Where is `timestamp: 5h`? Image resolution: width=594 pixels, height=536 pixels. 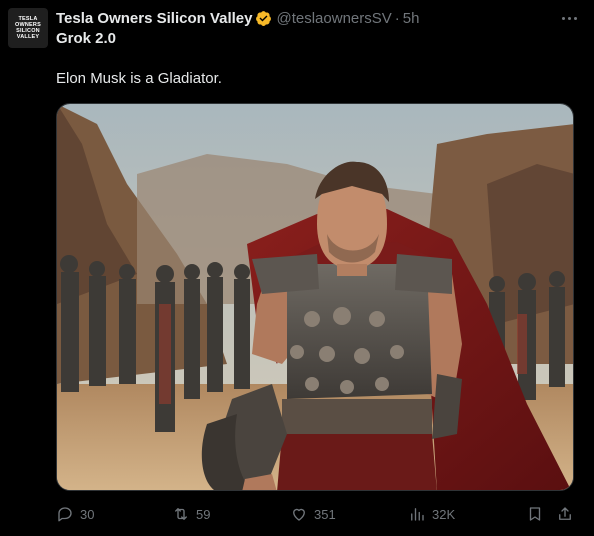 timestamp: 5h is located at coordinates (411, 18).